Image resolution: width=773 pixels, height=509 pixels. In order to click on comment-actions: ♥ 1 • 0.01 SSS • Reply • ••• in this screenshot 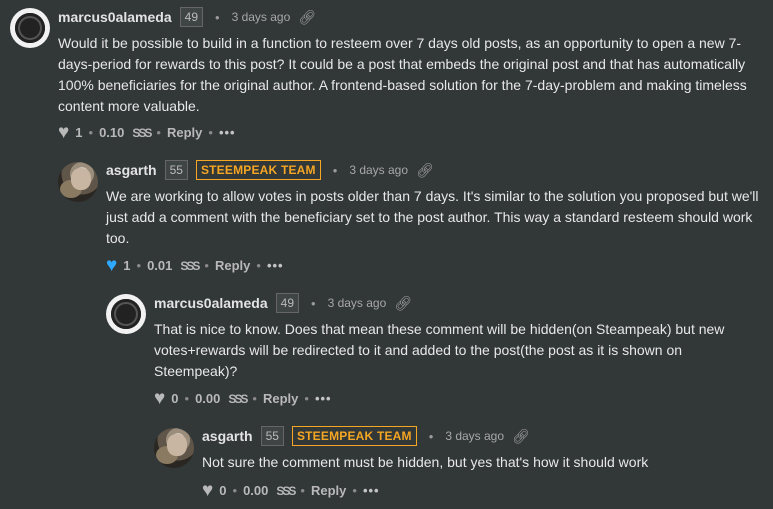, I will do `click(195, 265)`.